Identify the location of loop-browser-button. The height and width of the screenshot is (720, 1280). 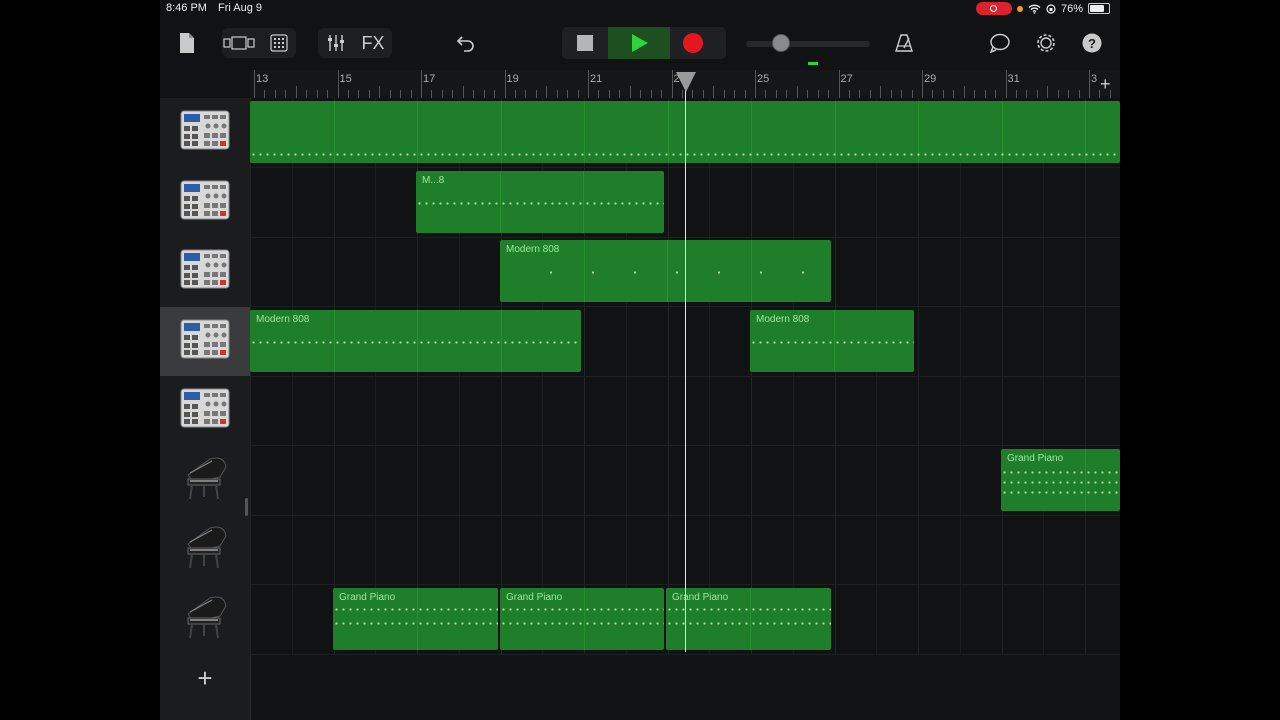
(1000, 43).